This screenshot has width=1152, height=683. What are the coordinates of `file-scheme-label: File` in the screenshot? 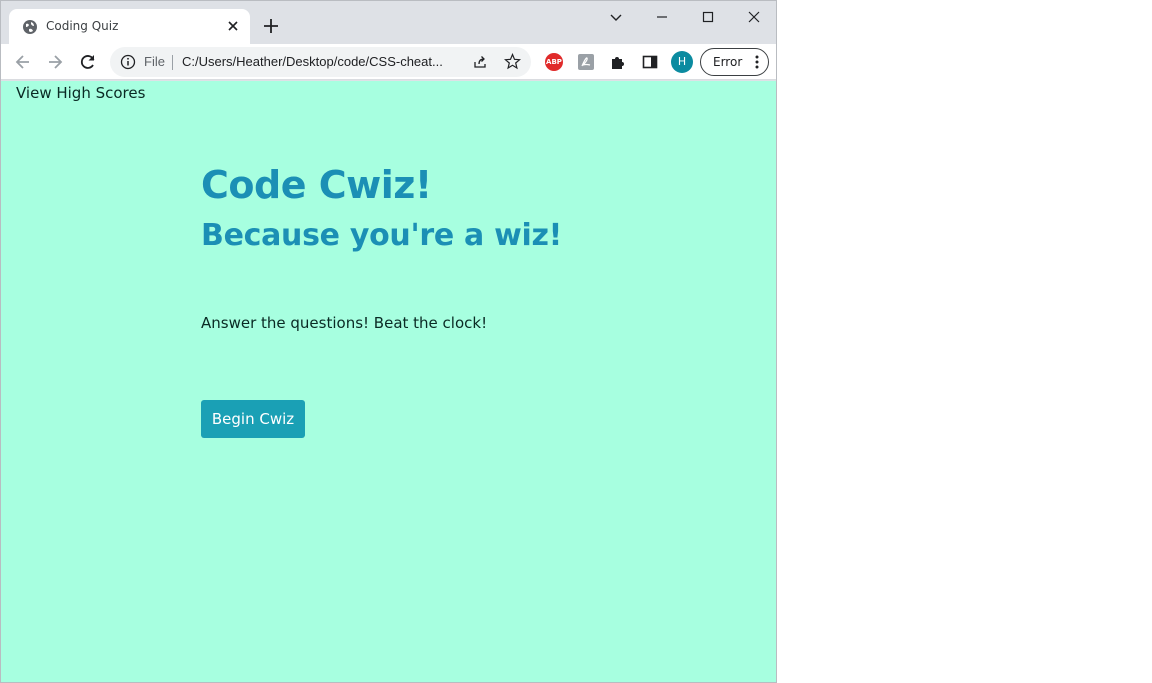 It's located at (154, 61).